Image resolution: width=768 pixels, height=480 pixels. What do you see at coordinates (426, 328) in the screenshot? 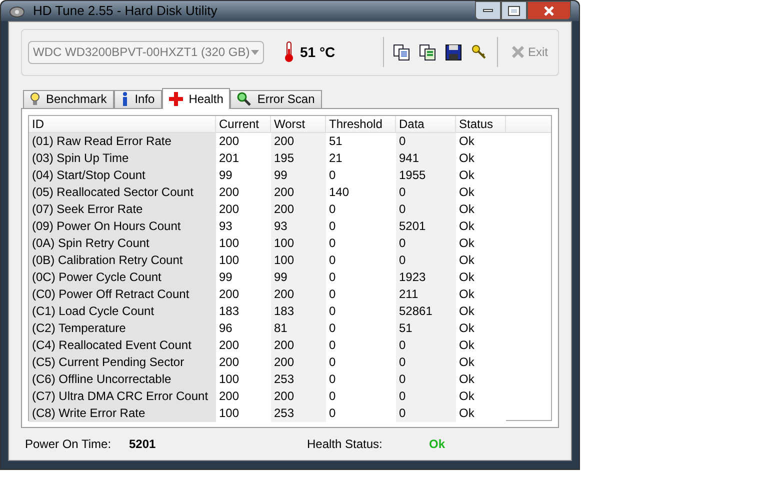
I see `table-cell: 51` at bounding box center [426, 328].